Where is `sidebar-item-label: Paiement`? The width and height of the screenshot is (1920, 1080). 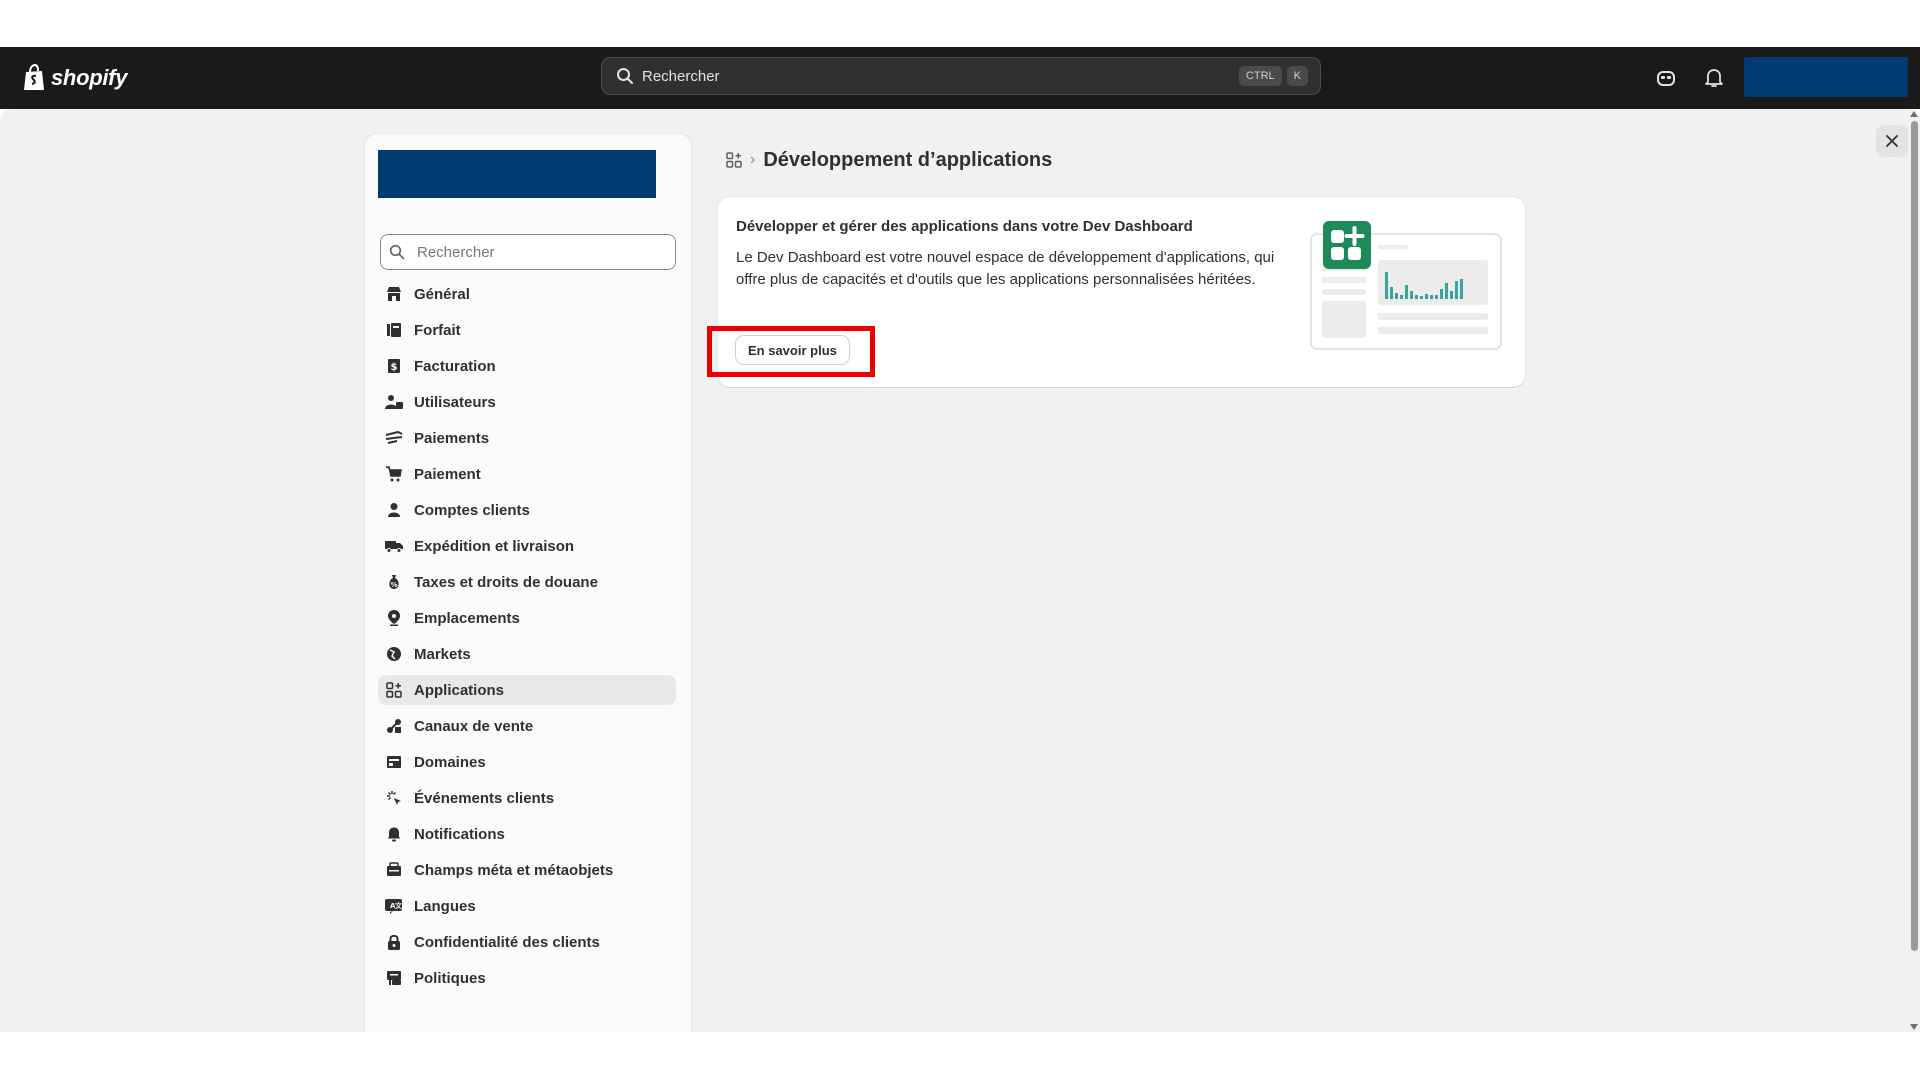
sidebar-item-label: Paiement is located at coordinates (447, 474).